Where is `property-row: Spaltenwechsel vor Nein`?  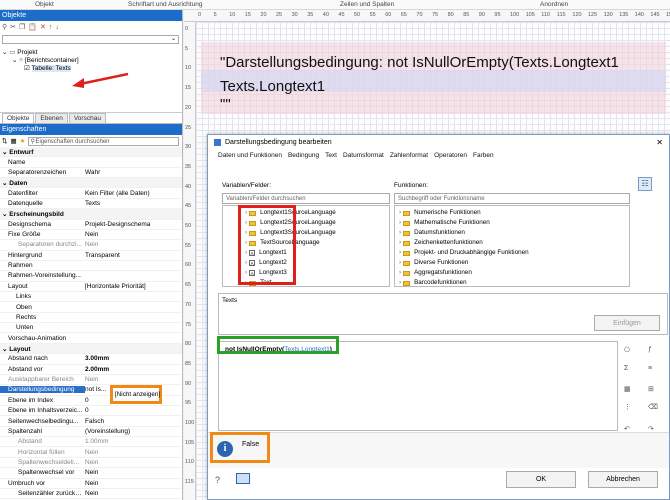
property-row: Spaltenwechsel vor Nein is located at coordinates (91, 473).